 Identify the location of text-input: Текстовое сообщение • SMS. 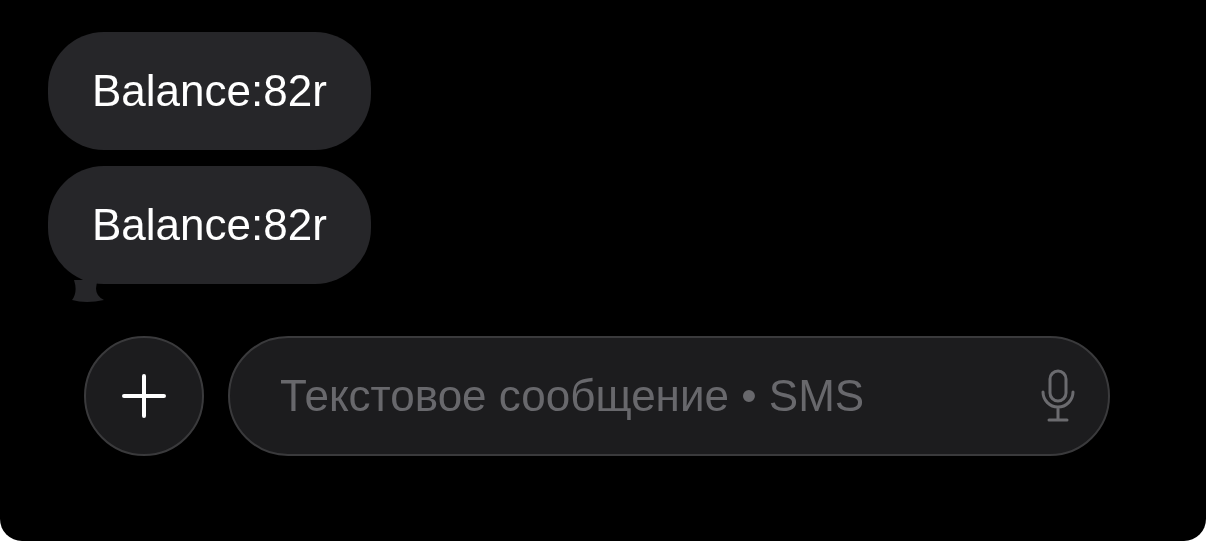
(658, 396).